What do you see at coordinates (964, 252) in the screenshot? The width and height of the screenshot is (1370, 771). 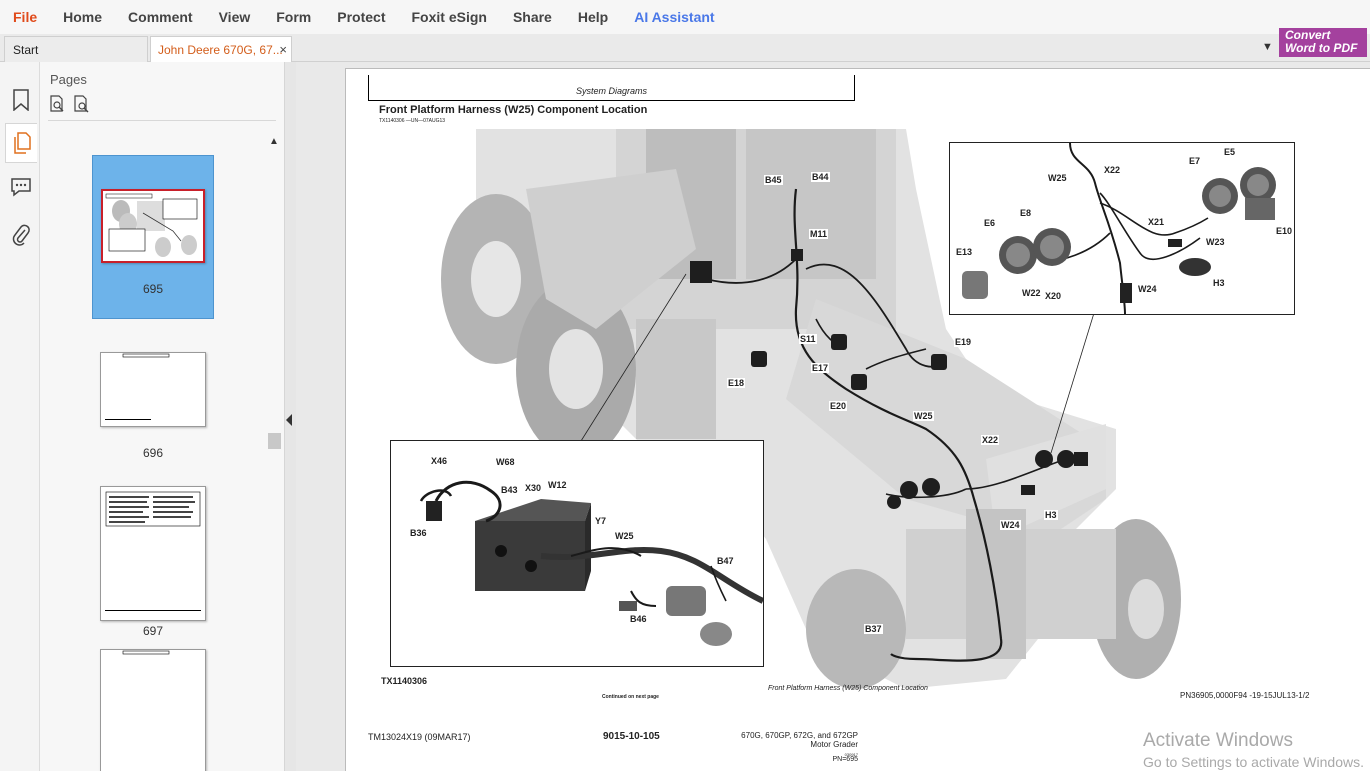 I see `label-inset-e13: E13` at bounding box center [964, 252].